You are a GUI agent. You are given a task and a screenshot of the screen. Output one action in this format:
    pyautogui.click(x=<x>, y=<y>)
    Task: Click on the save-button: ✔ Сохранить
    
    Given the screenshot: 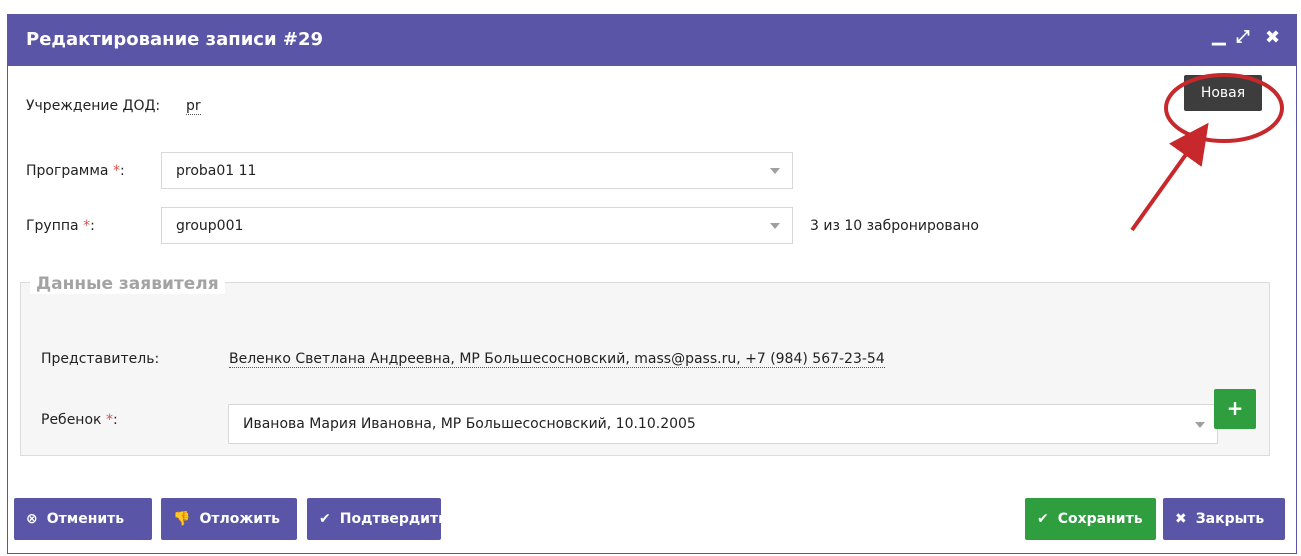 What is the action you would take?
    pyautogui.click(x=1090, y=519)
    